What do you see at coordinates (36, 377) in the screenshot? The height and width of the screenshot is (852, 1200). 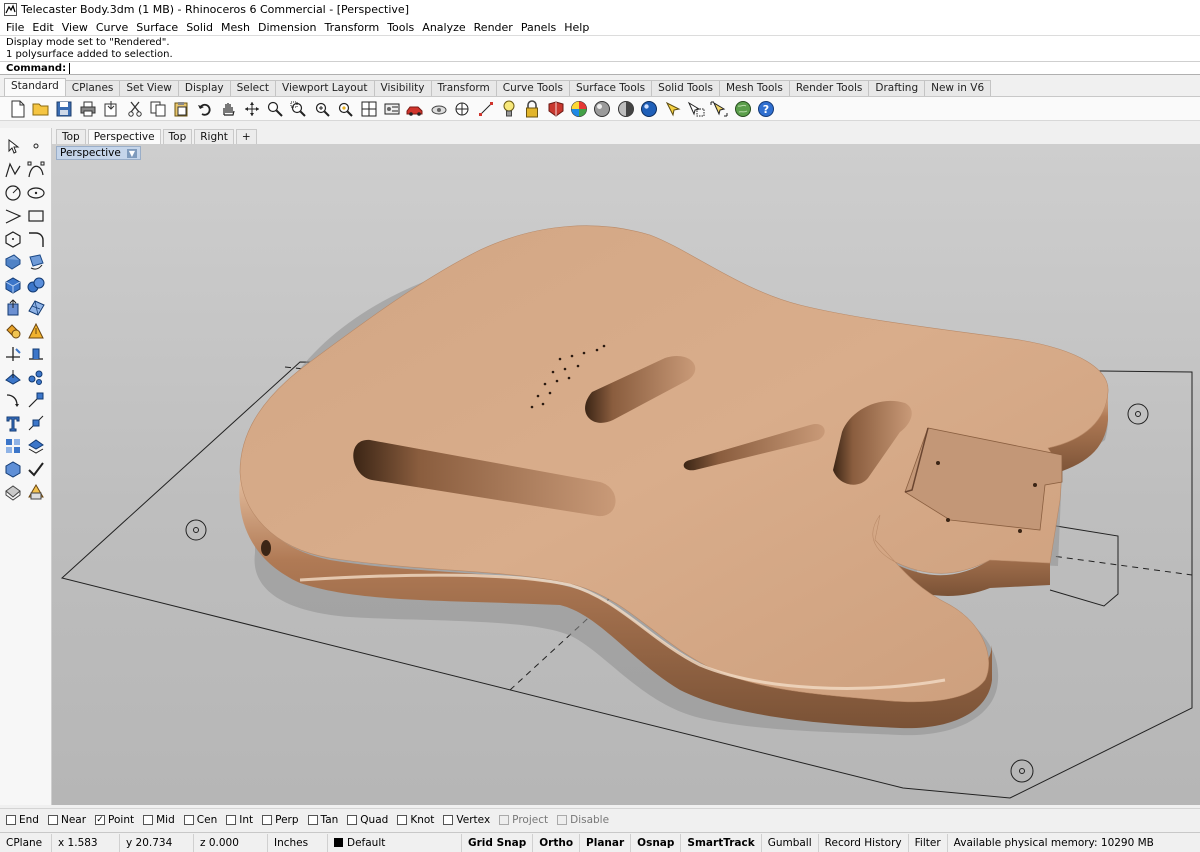 I see `scale-icon` at bounding box center [36, 377].